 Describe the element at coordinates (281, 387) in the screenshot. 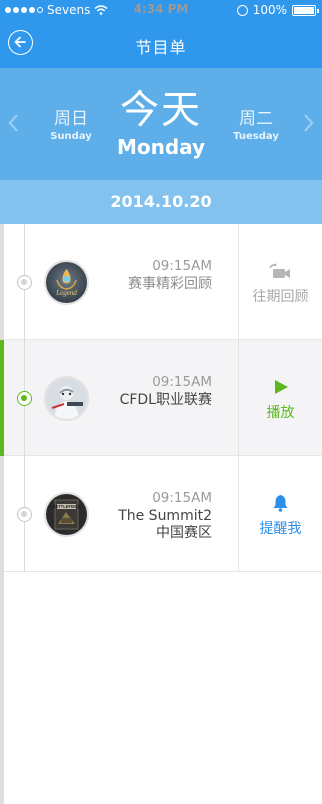

I see `play-icon` at that location.